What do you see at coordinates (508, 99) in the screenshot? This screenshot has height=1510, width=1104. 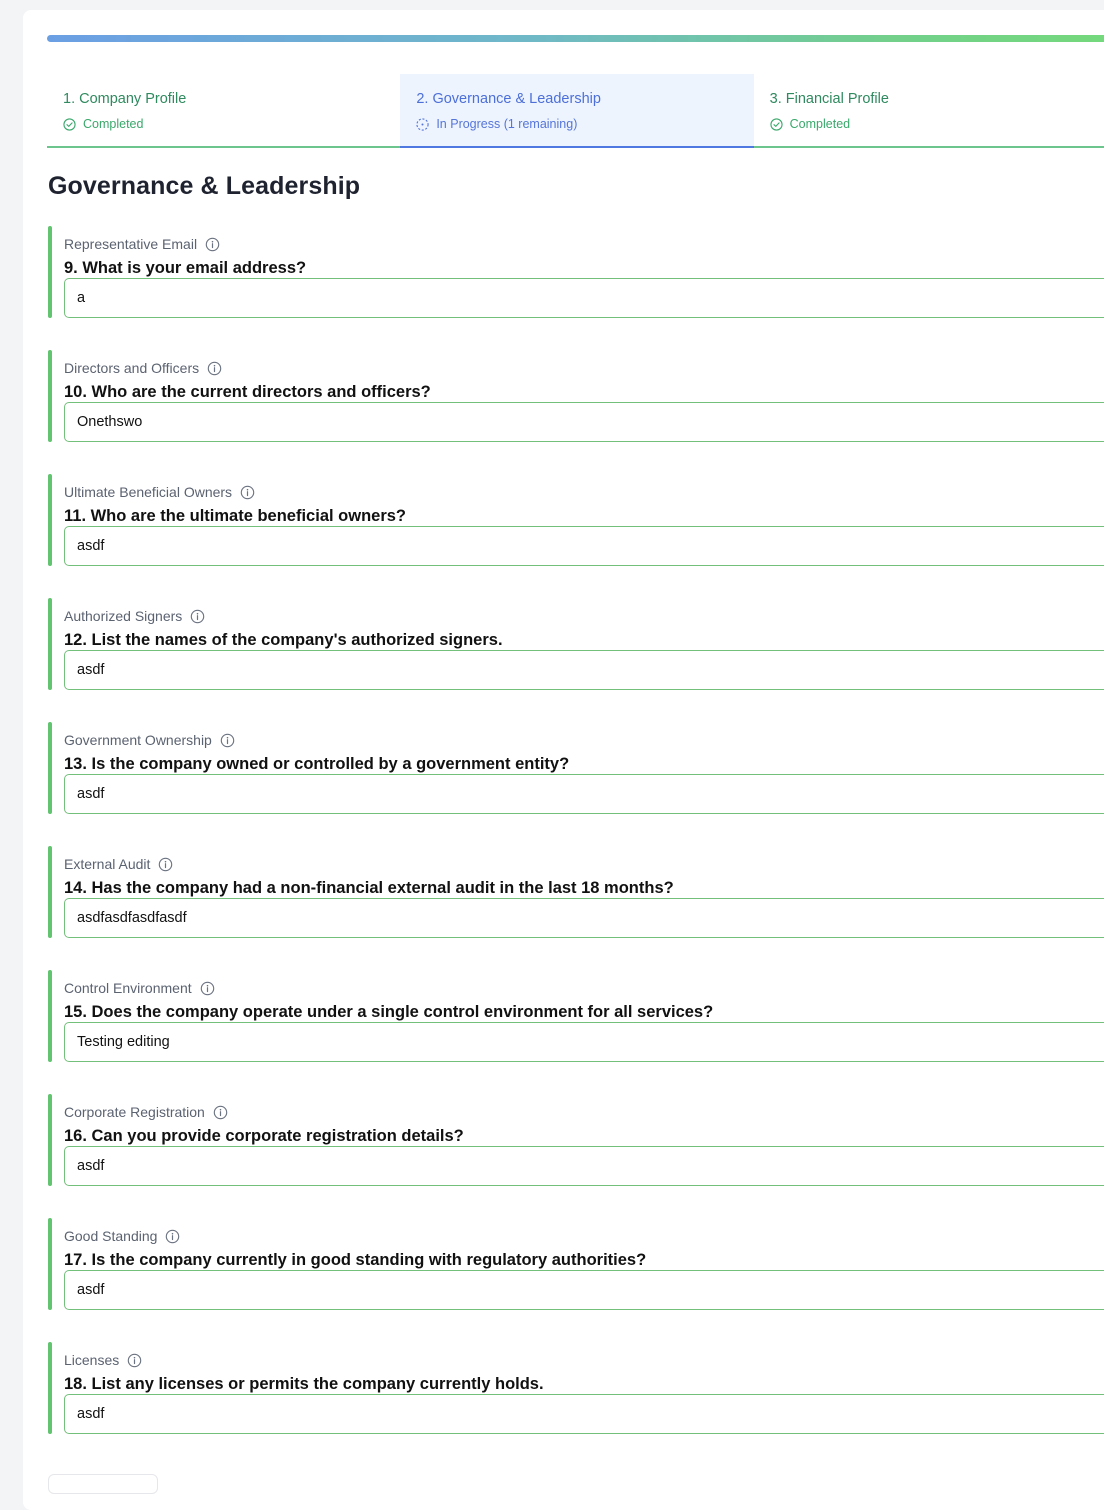 I see `step-title: 2. Governance & Leadership` at bounding box center [508, 99].